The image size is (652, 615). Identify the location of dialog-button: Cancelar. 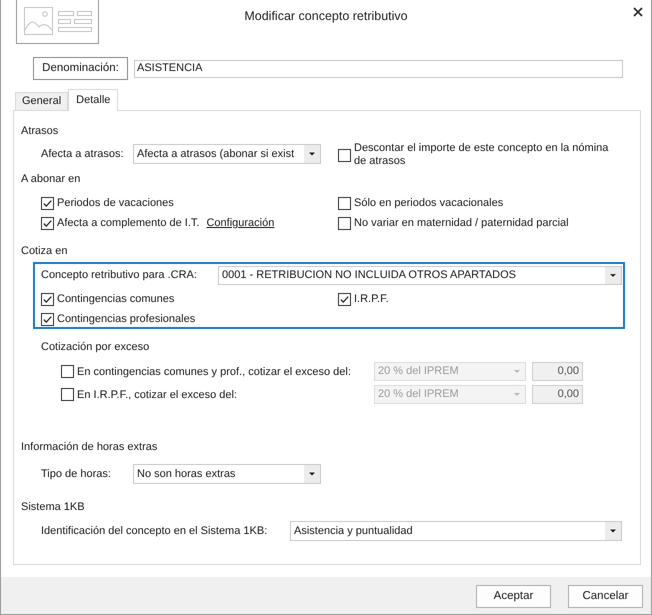
(605, 596).